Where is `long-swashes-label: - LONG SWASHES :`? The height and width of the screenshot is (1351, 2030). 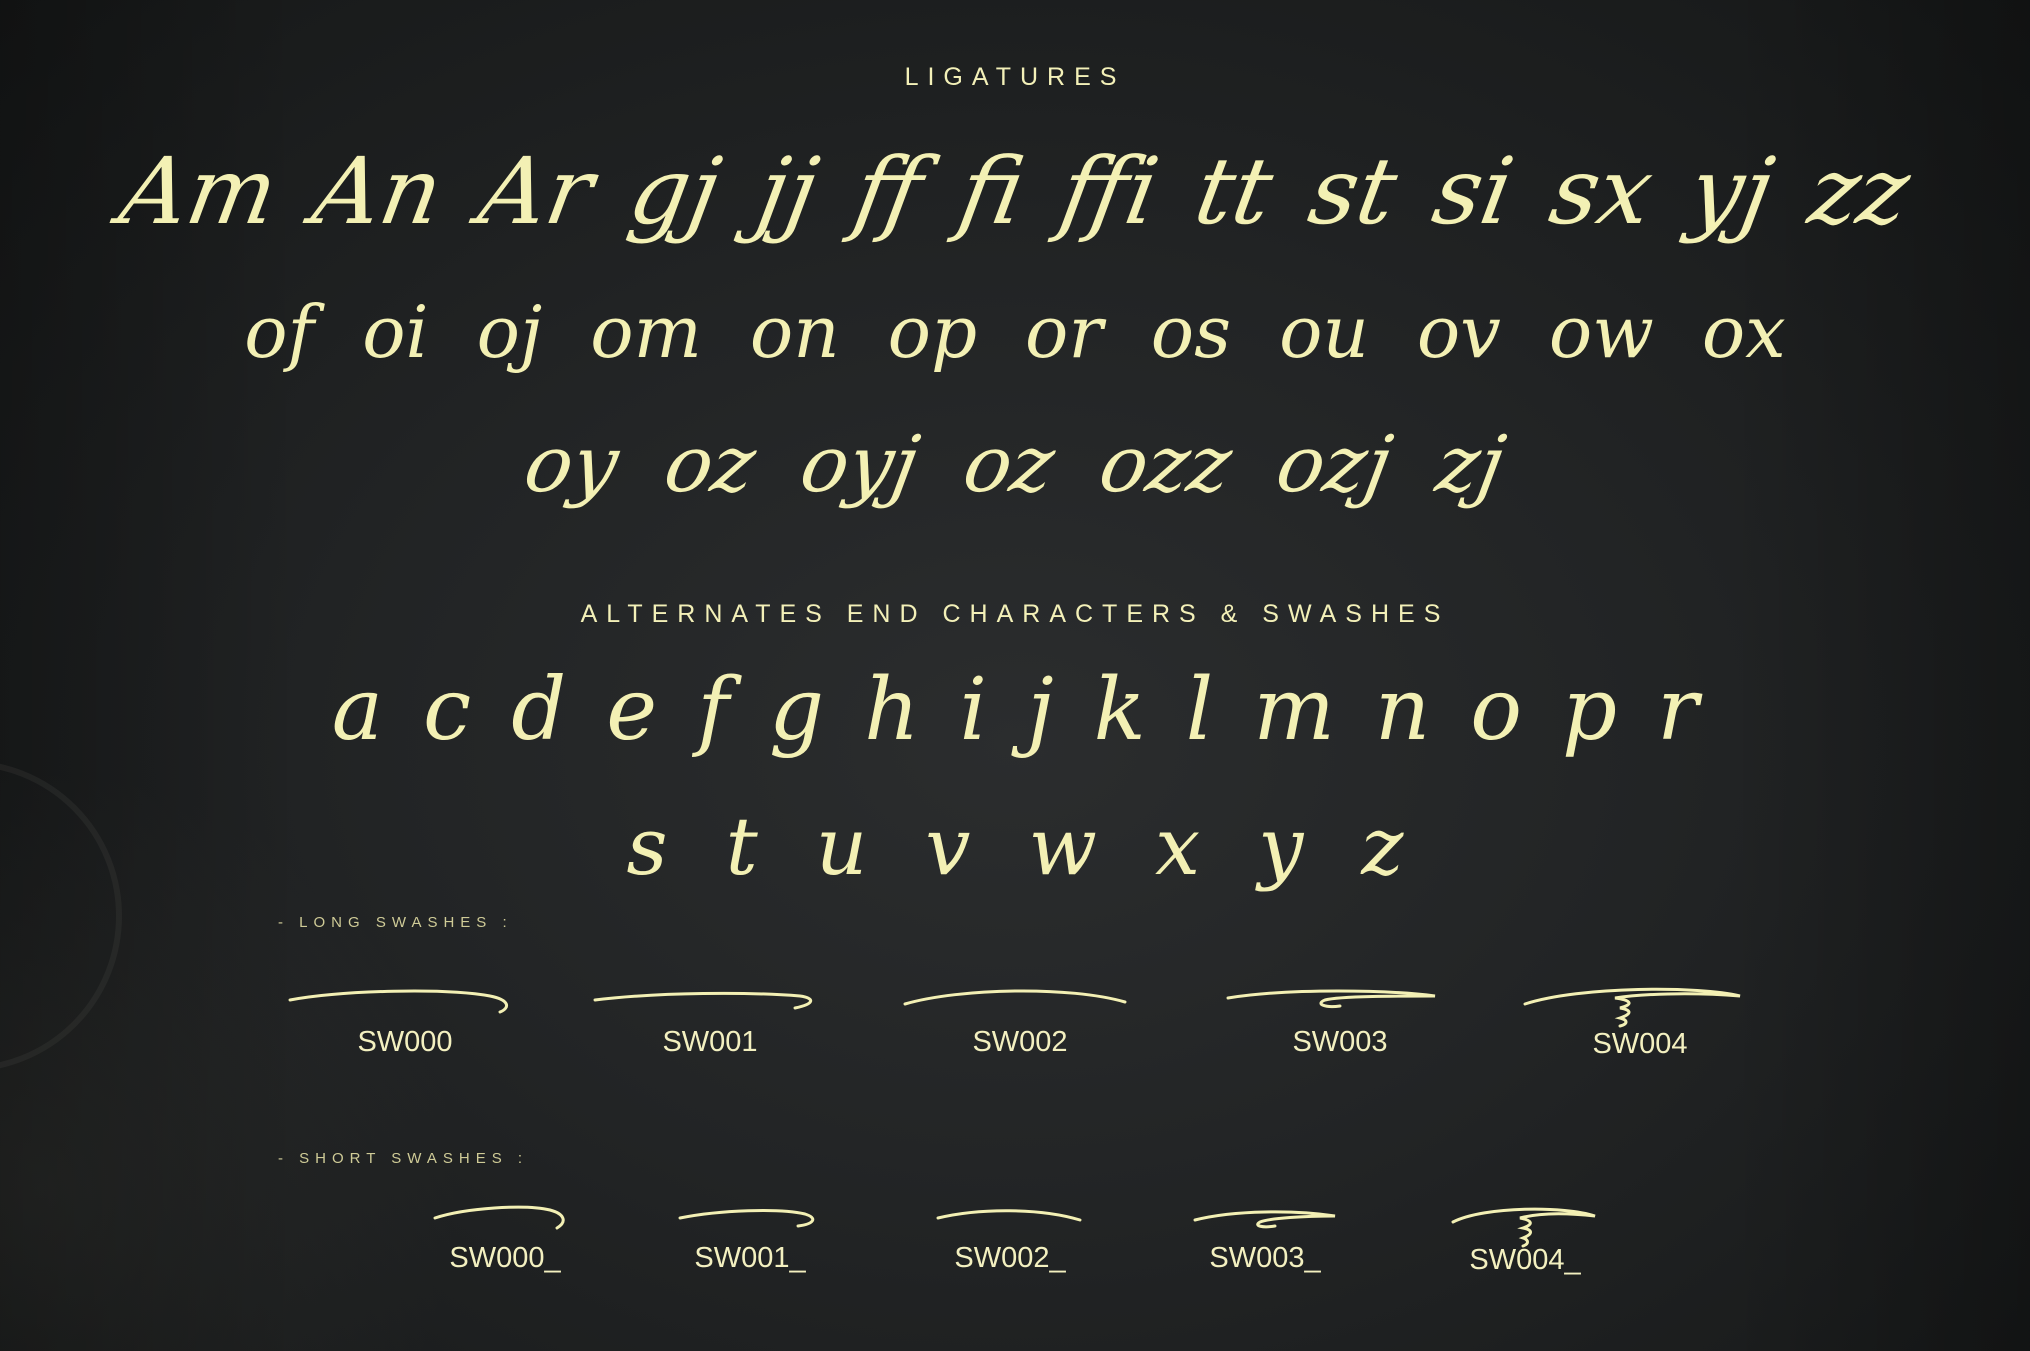
long-swashes-label: - LONG SWASHES : is located at coordinates (395, 922).